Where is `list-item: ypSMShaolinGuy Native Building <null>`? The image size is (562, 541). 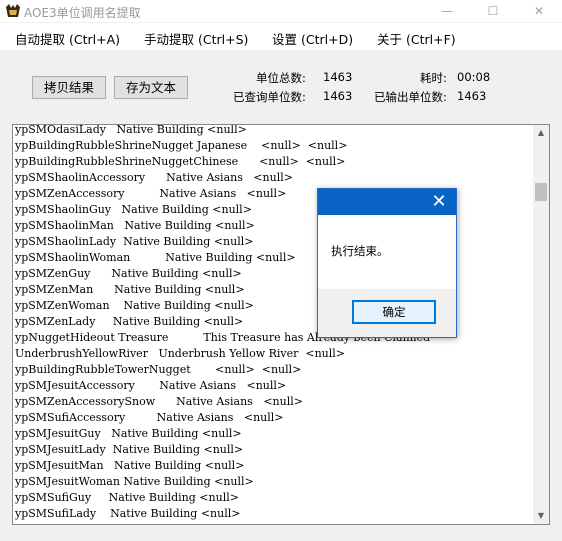 list-item: ypSMShaolinGuy Native Building <null> is located at coordinates (133, 209).